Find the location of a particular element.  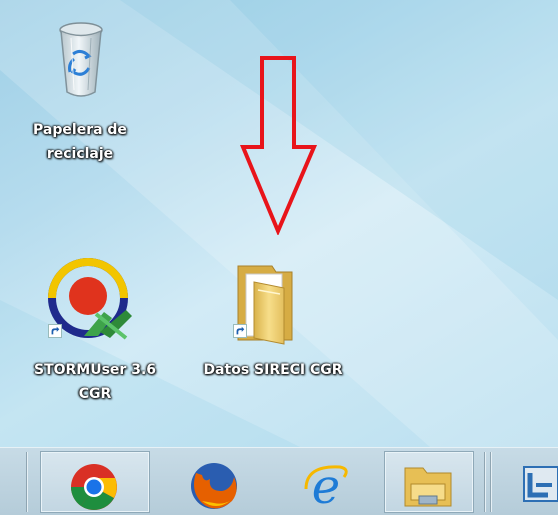

desktop-icon-stormuser: STORMUser 3.6 CGR is located at coordinates (95, 333).